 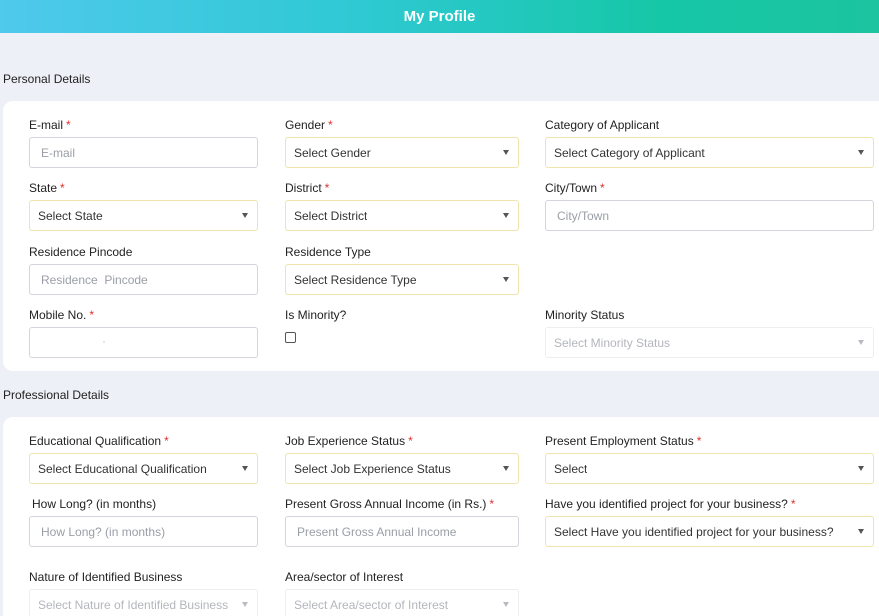 I want to click on job-experience-label: Job Experience Status *, so click(x=349, y=441).